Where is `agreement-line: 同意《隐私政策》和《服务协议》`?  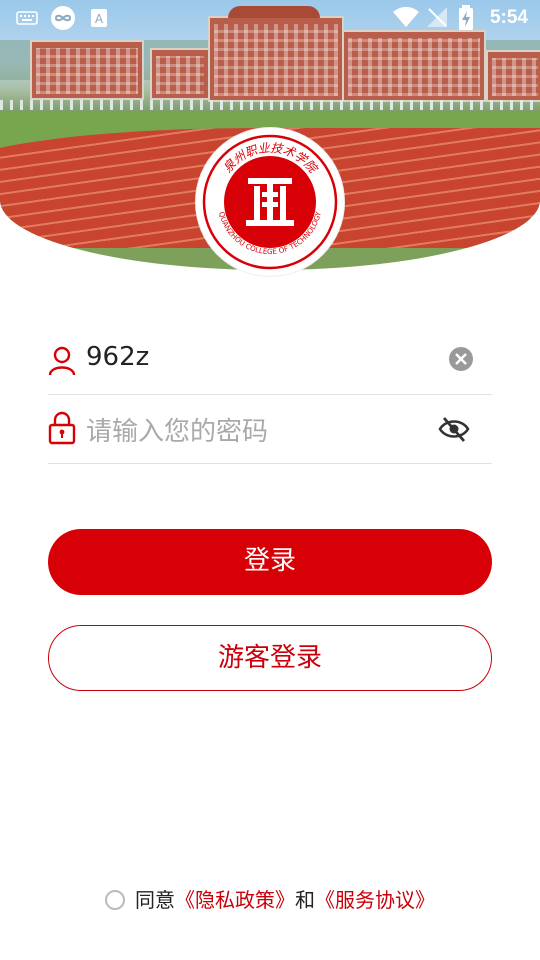 agreement-line: 同意《隐私政策》和《服务协议》 is located at coordinates (270, 898).